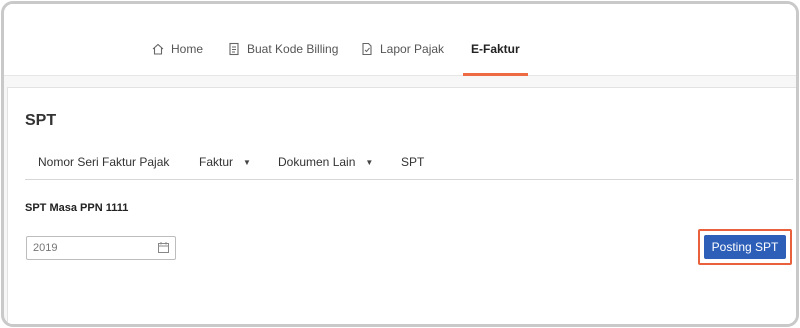 This screenshot has height=328, width=800. What do you see at coordinates (216, 162) in the screenshot?
I see `subnav-label: Faktur` at bounding box center [216, 162].